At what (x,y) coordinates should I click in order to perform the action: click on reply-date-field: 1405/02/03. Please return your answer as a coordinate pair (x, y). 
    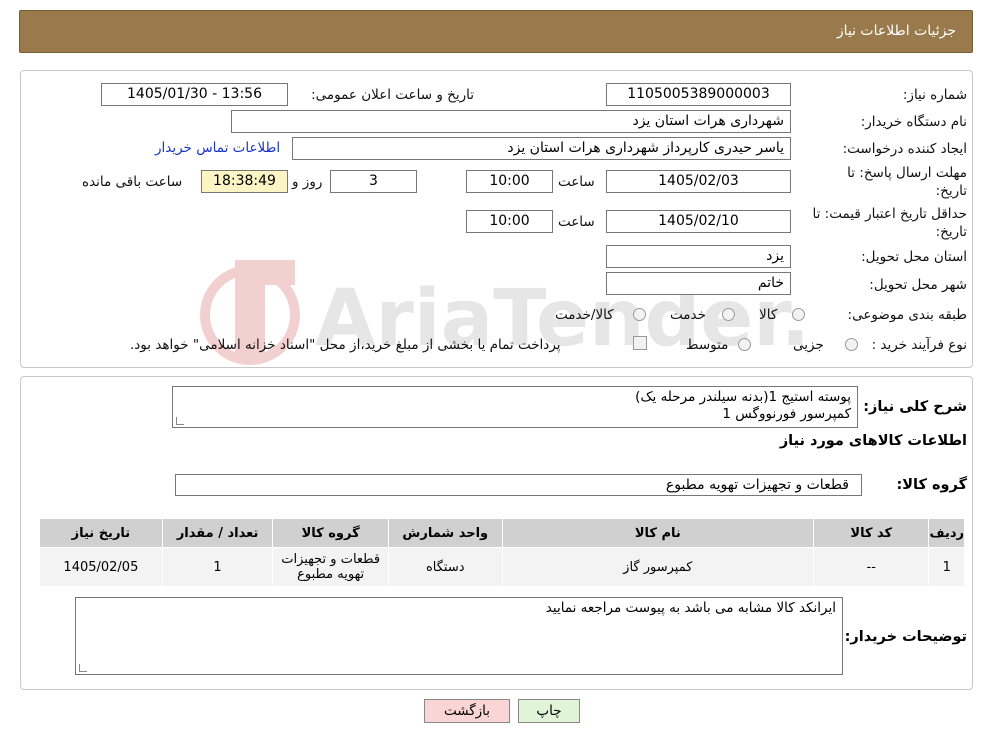
    Looking at the image, I should click on (698, 181).